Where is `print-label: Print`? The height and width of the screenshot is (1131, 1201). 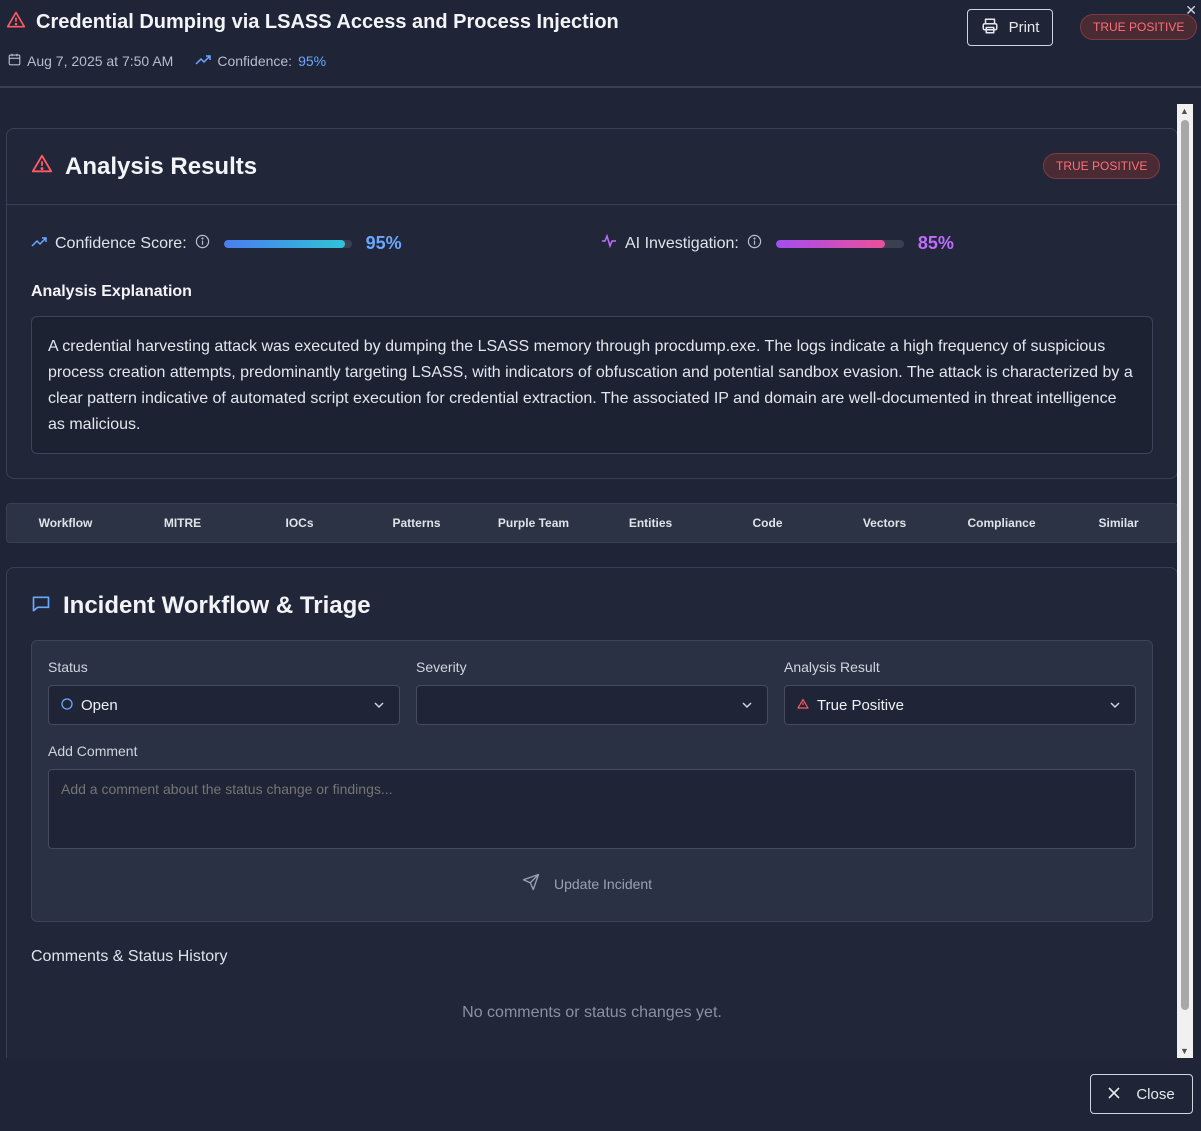 print-label: Print is located at coordinates (1024, 27).